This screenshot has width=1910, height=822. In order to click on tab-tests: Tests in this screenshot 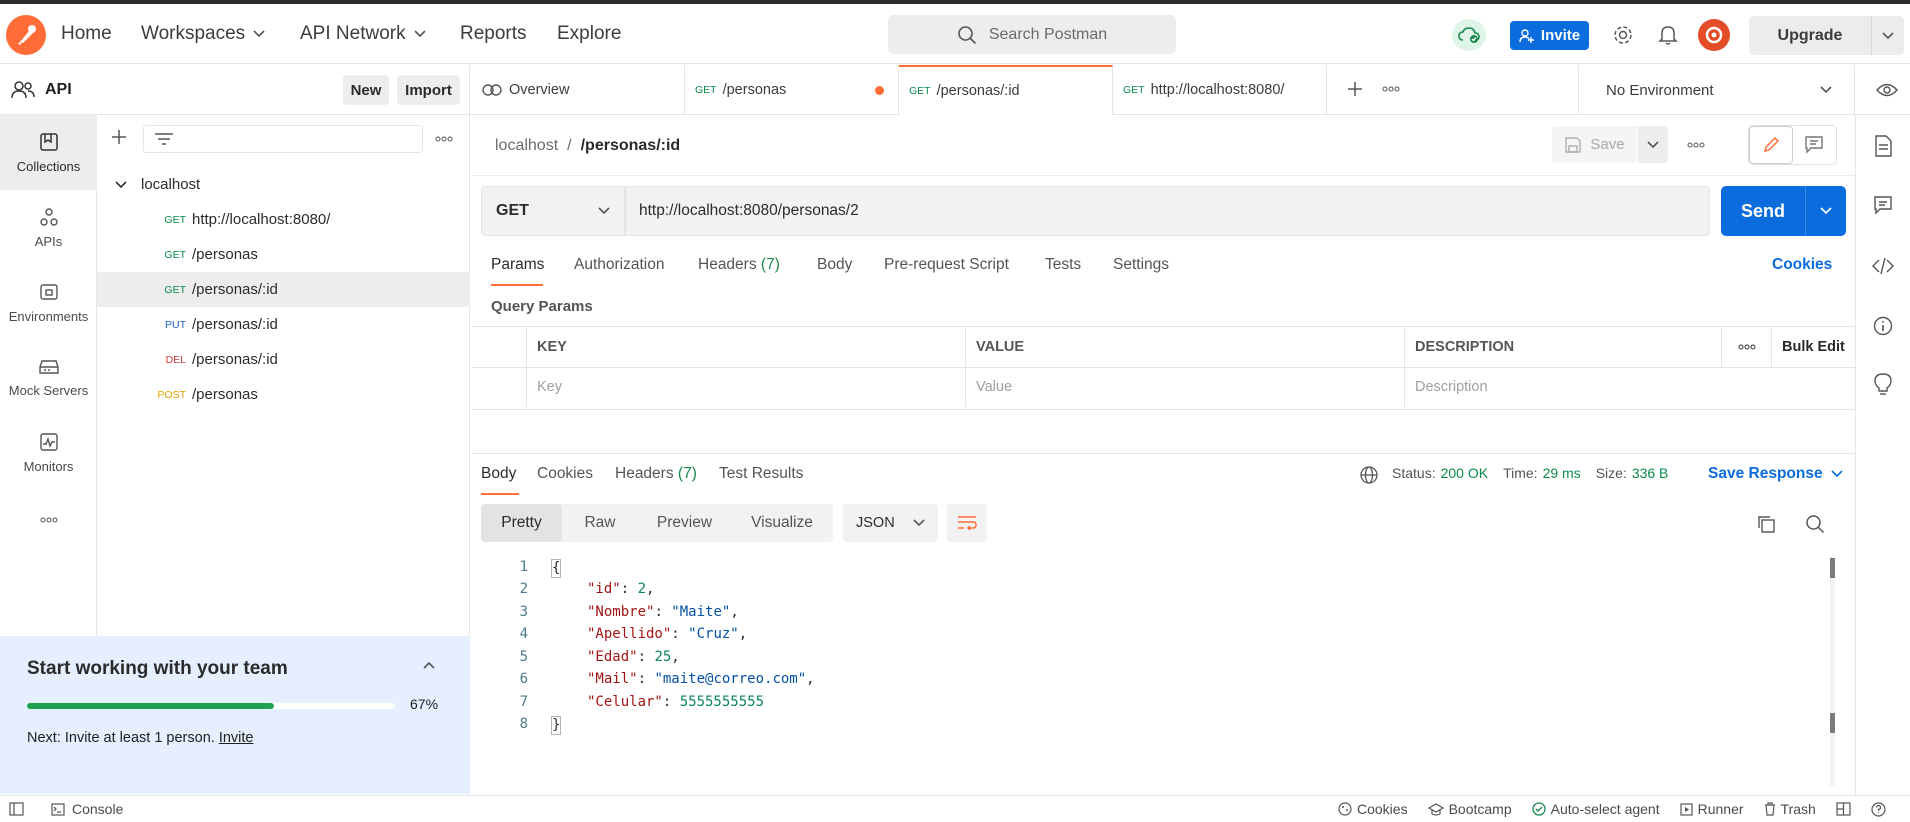, I will do `click(1063, 265)`.